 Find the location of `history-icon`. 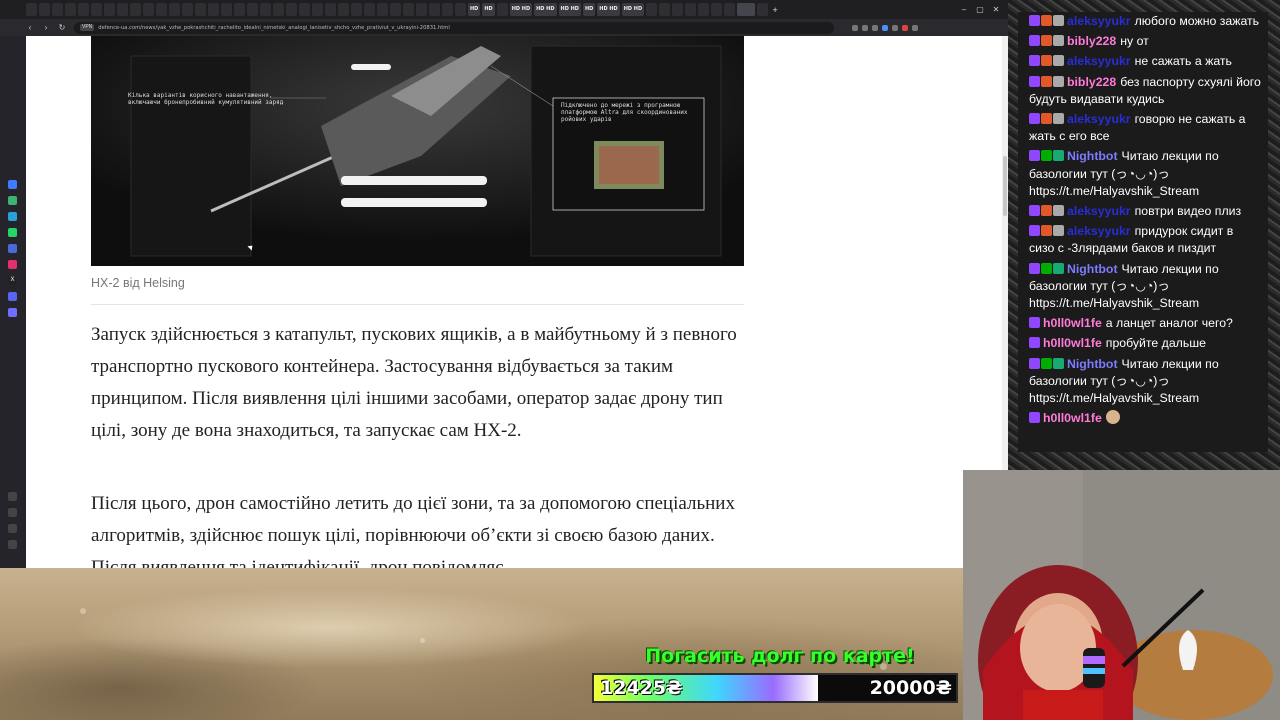

history-icon is located at coordinates (12, 496).